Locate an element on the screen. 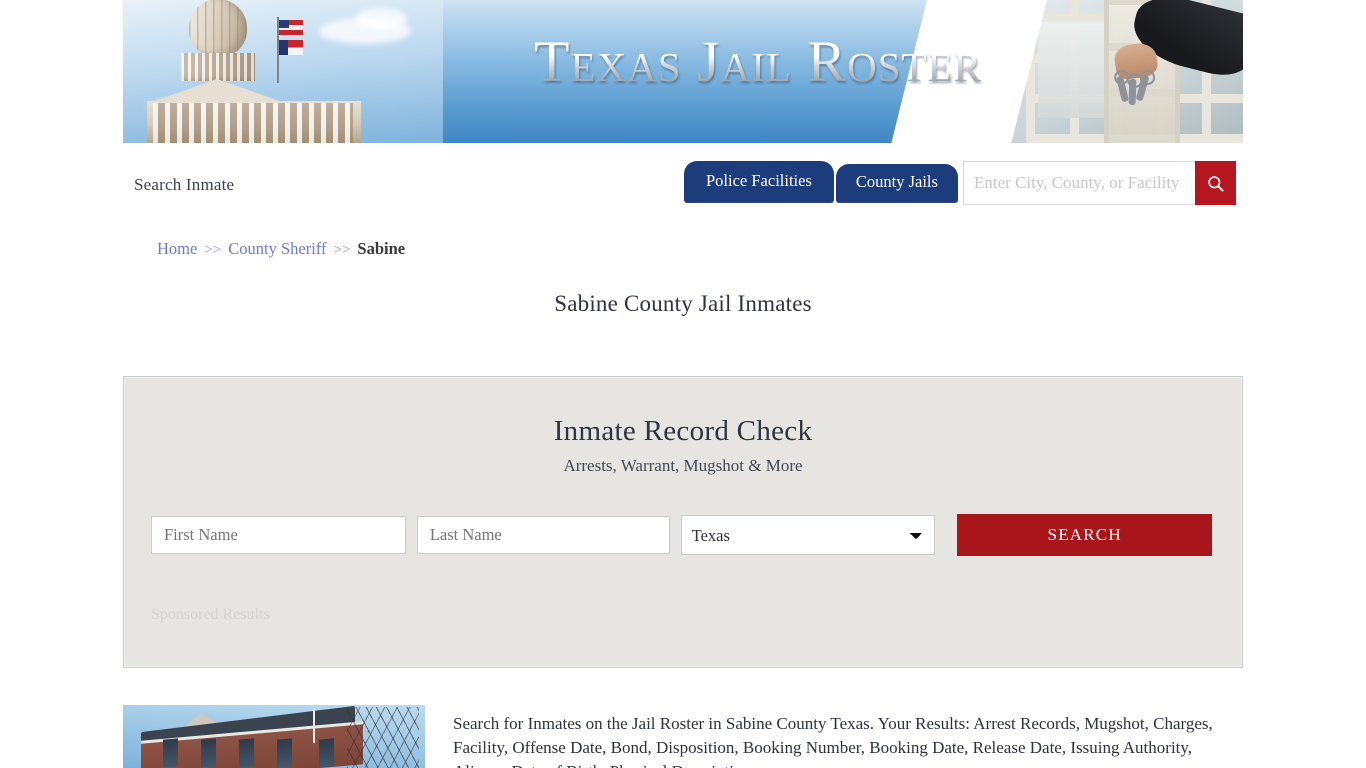 The height and width of the screenshot is (768, 1366). banner-title: Texas Jail Roster is located at coordinates (683, 61).